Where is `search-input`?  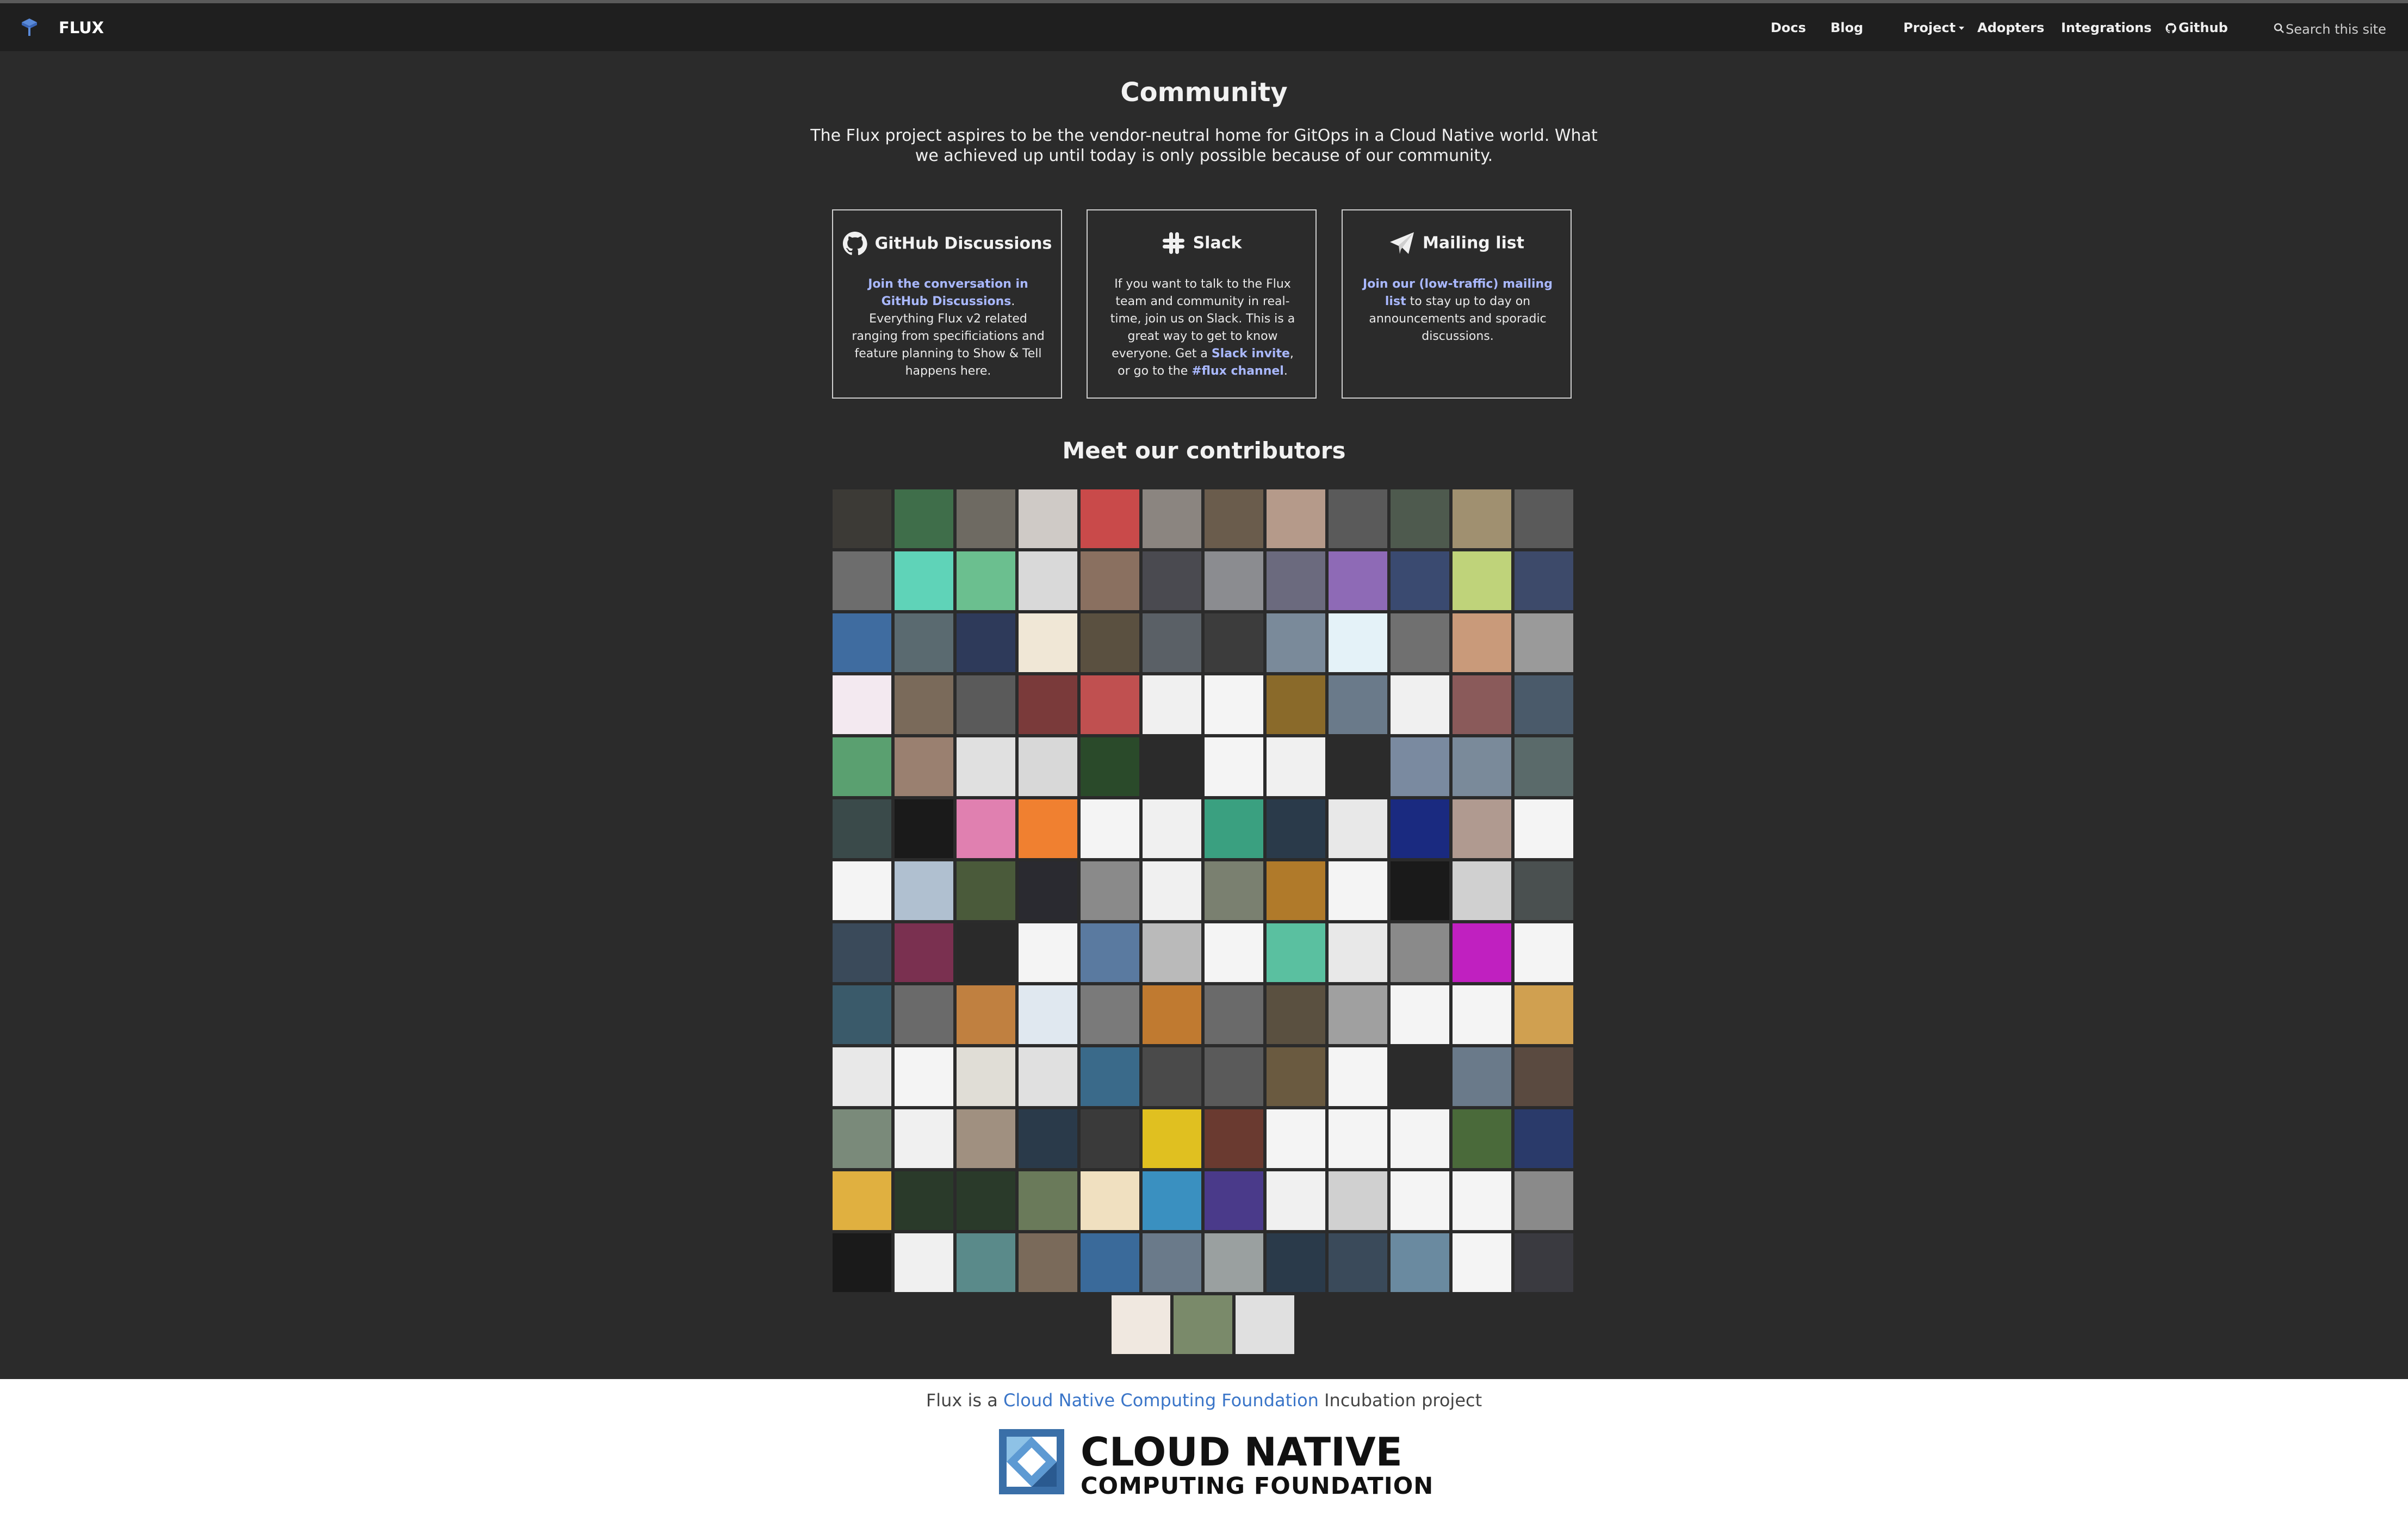
search-input is located at coordinates (2339, 29).